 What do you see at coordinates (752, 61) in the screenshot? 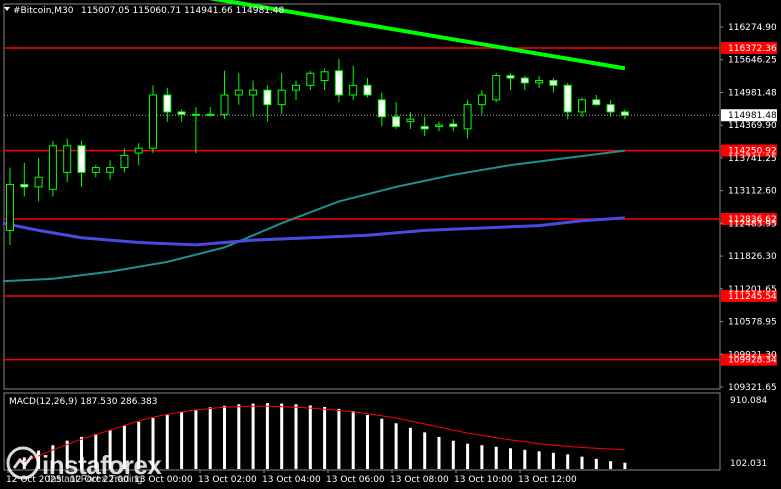
I see `price-tick-label: 115646.25` at bounding box center [752, 61].